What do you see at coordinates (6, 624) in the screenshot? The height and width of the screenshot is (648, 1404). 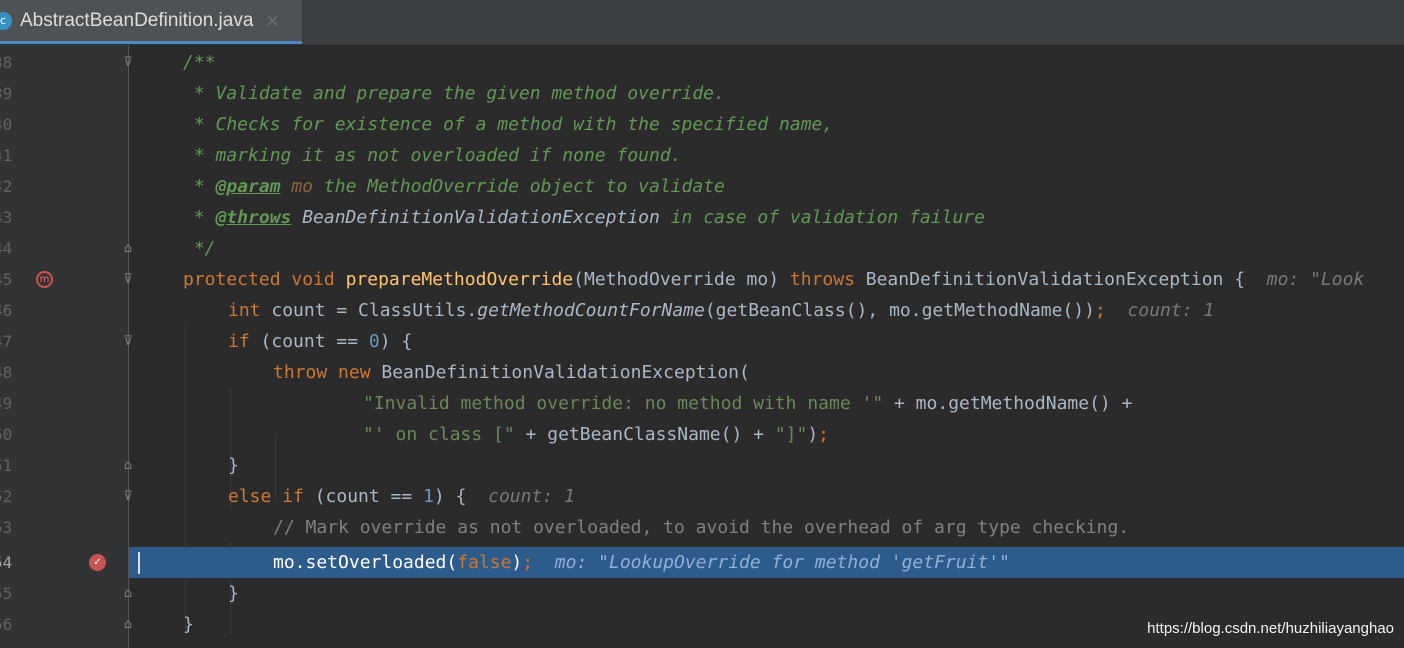 I see `line-number: 56` at bounding box center [6, 624].